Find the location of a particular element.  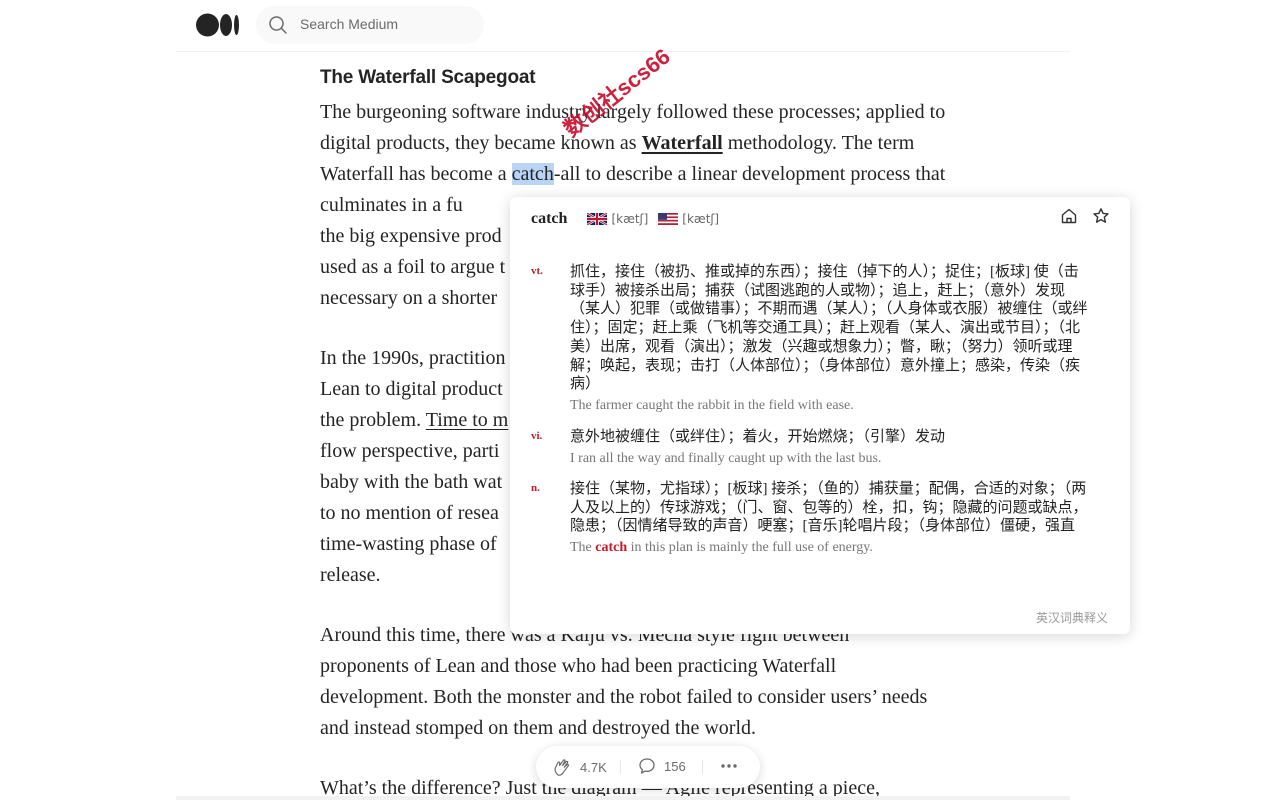

comment-button: 156 is located at coordinates (662, 766).